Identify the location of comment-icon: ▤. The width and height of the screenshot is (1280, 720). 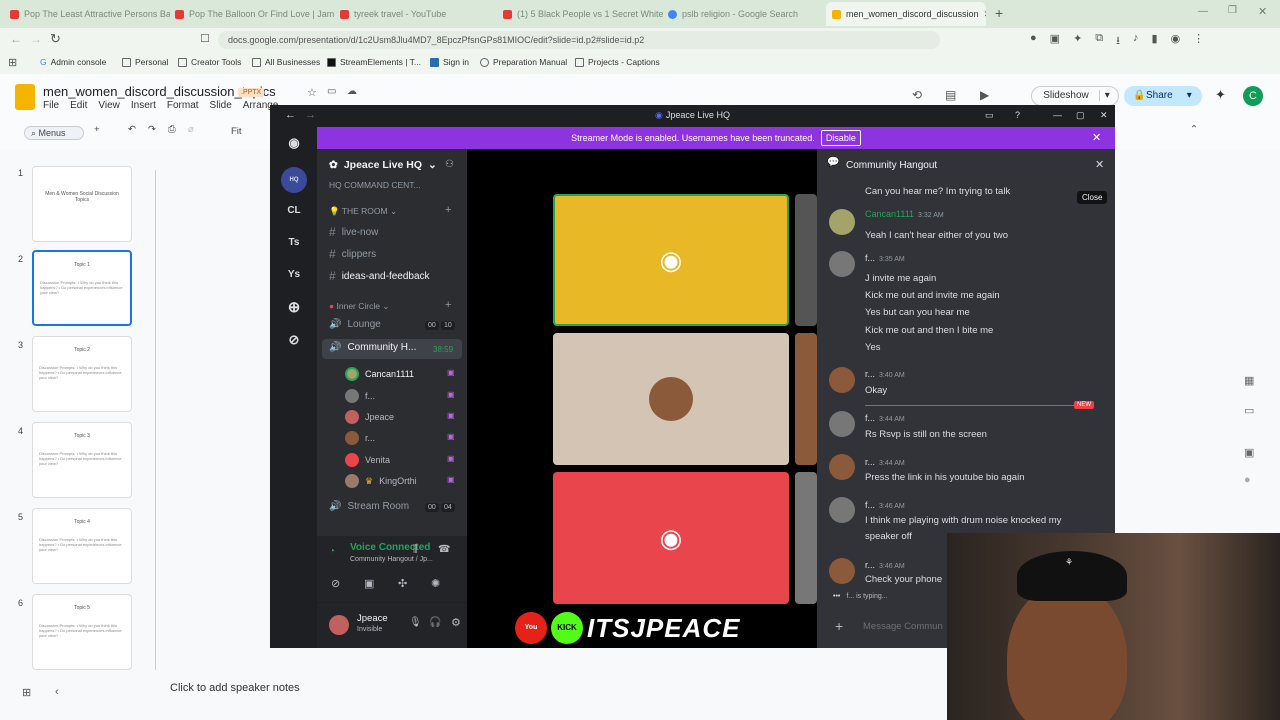
(950, 95).